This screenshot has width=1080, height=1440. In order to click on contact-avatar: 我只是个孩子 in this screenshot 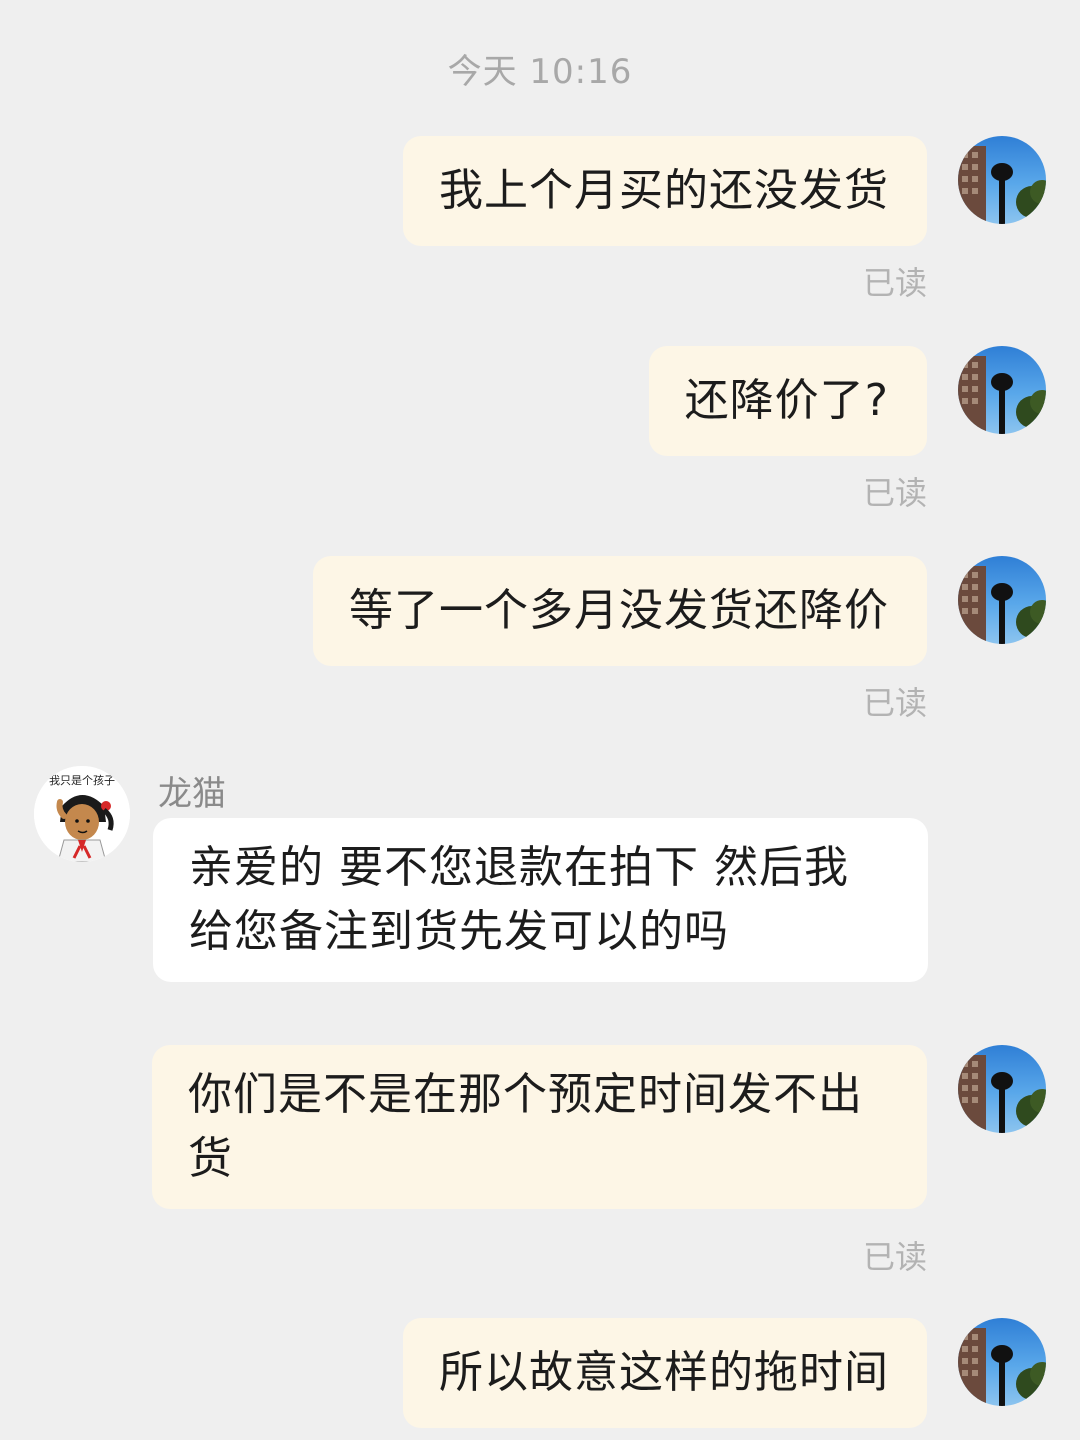, I will do `click(82, 814)`.